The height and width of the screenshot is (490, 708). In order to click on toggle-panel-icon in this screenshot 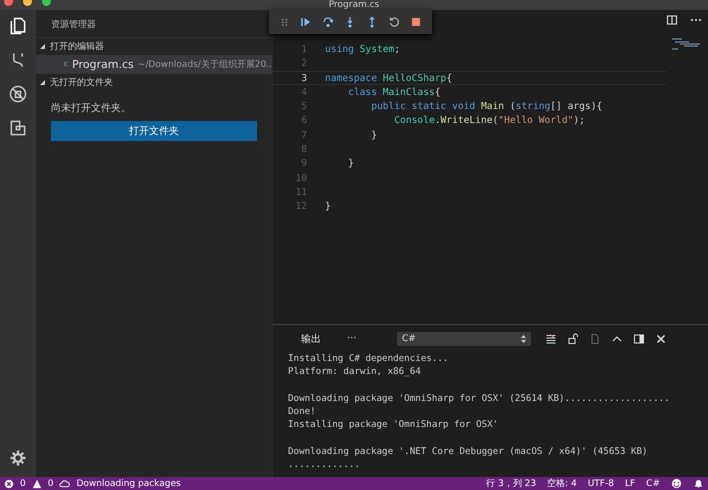, I will do `click(639, 338)`.